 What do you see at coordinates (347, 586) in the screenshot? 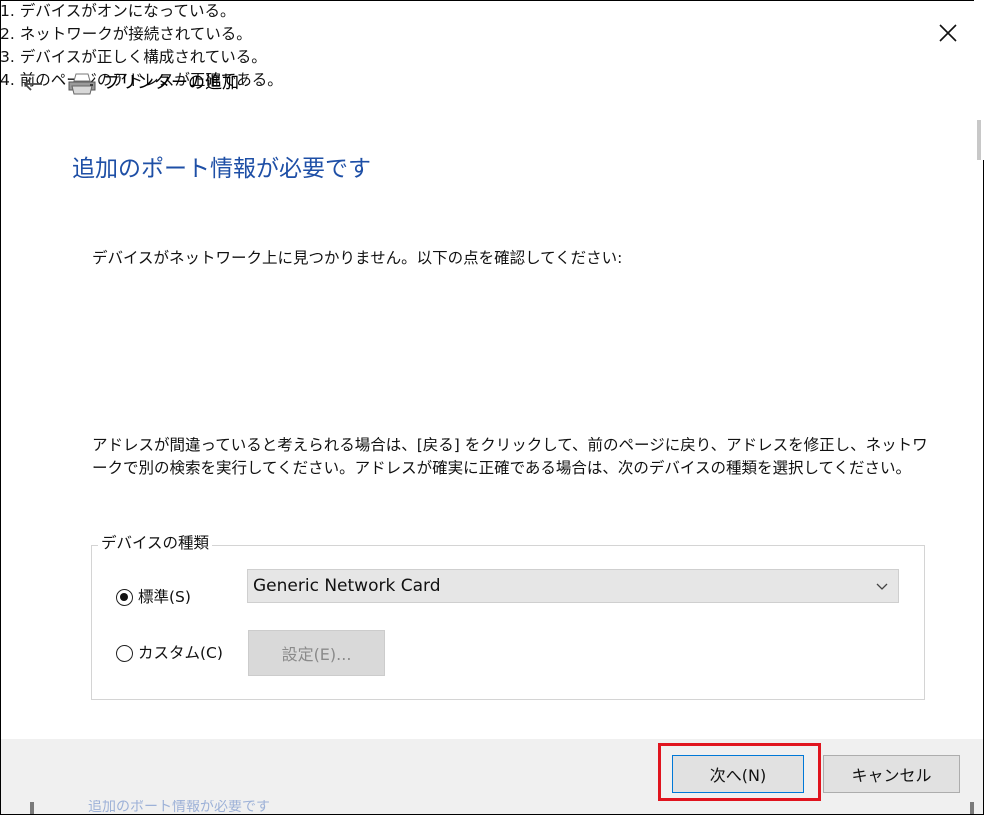
I see `device-type-select-value: Generic Network Card` at bounding box center [347, 586].